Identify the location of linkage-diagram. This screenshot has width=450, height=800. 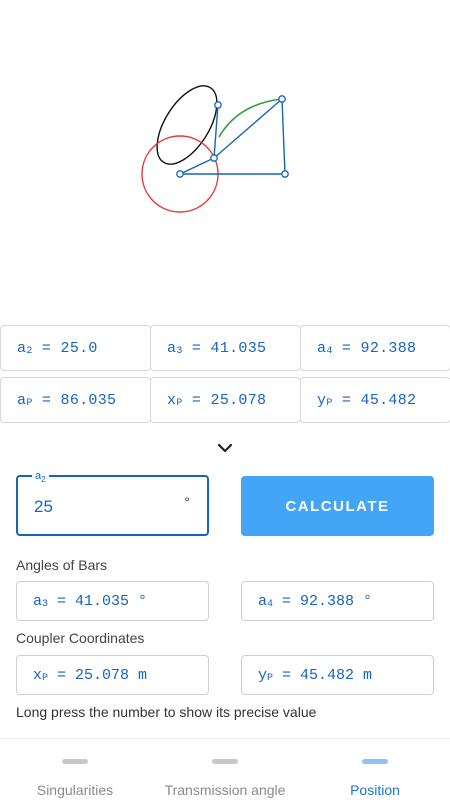
(215, 149).